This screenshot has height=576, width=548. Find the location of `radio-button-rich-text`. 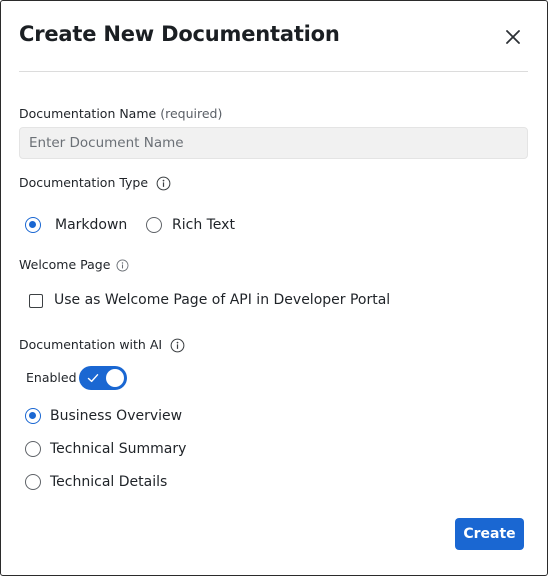

radio-button-rich-text is located at coordinates (154, 225).